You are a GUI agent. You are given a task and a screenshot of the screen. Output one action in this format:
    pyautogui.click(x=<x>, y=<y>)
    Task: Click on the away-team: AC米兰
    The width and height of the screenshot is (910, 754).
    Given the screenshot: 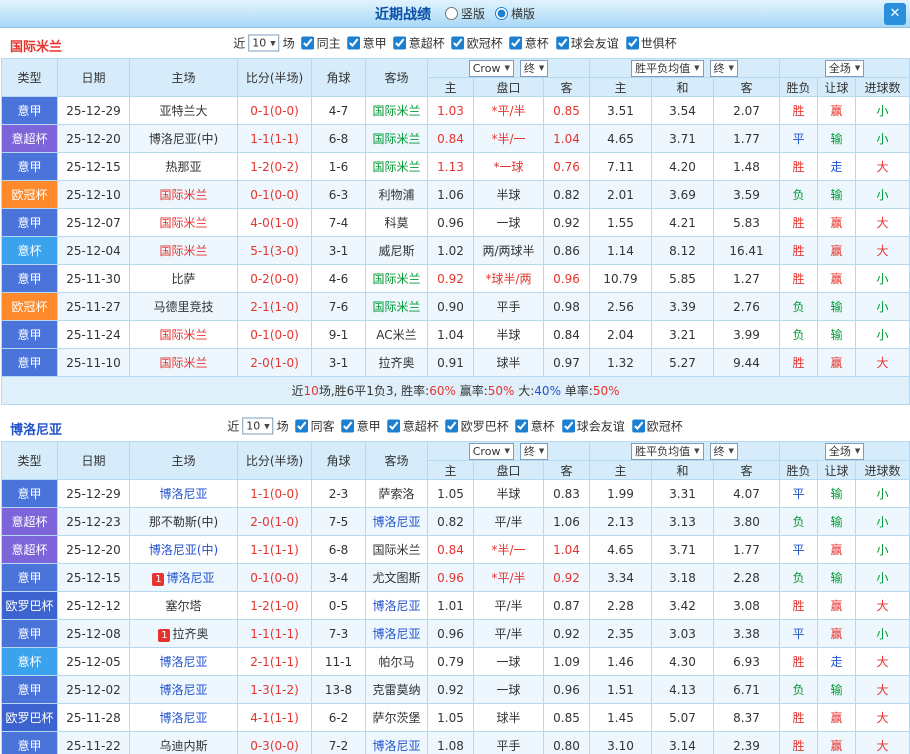 What is the action you would take?
    pyautogui.click(x=396, y=334)
    